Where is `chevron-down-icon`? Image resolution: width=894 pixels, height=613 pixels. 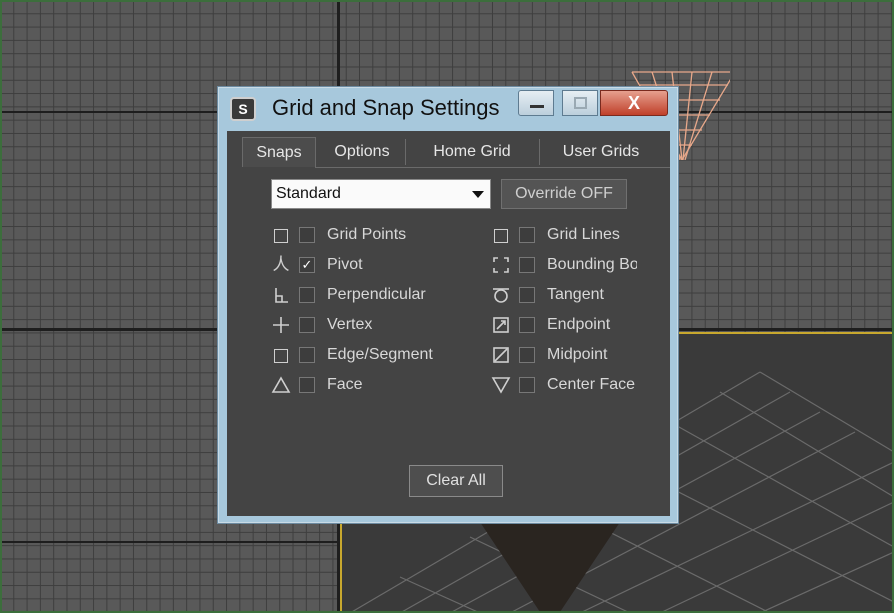
chevron-down-icon is located at coordinates (478, 194).